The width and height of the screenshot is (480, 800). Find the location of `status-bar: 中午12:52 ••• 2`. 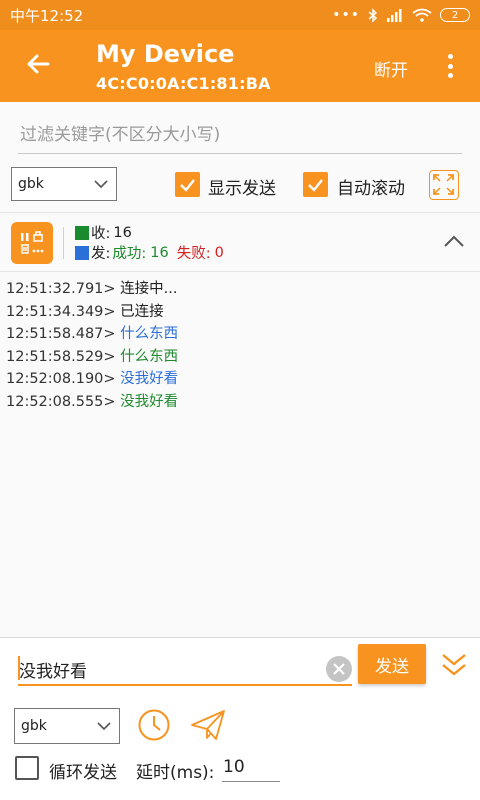

status-bar: 中午12:52 ••• 2 is located at coordinates (240, 15).